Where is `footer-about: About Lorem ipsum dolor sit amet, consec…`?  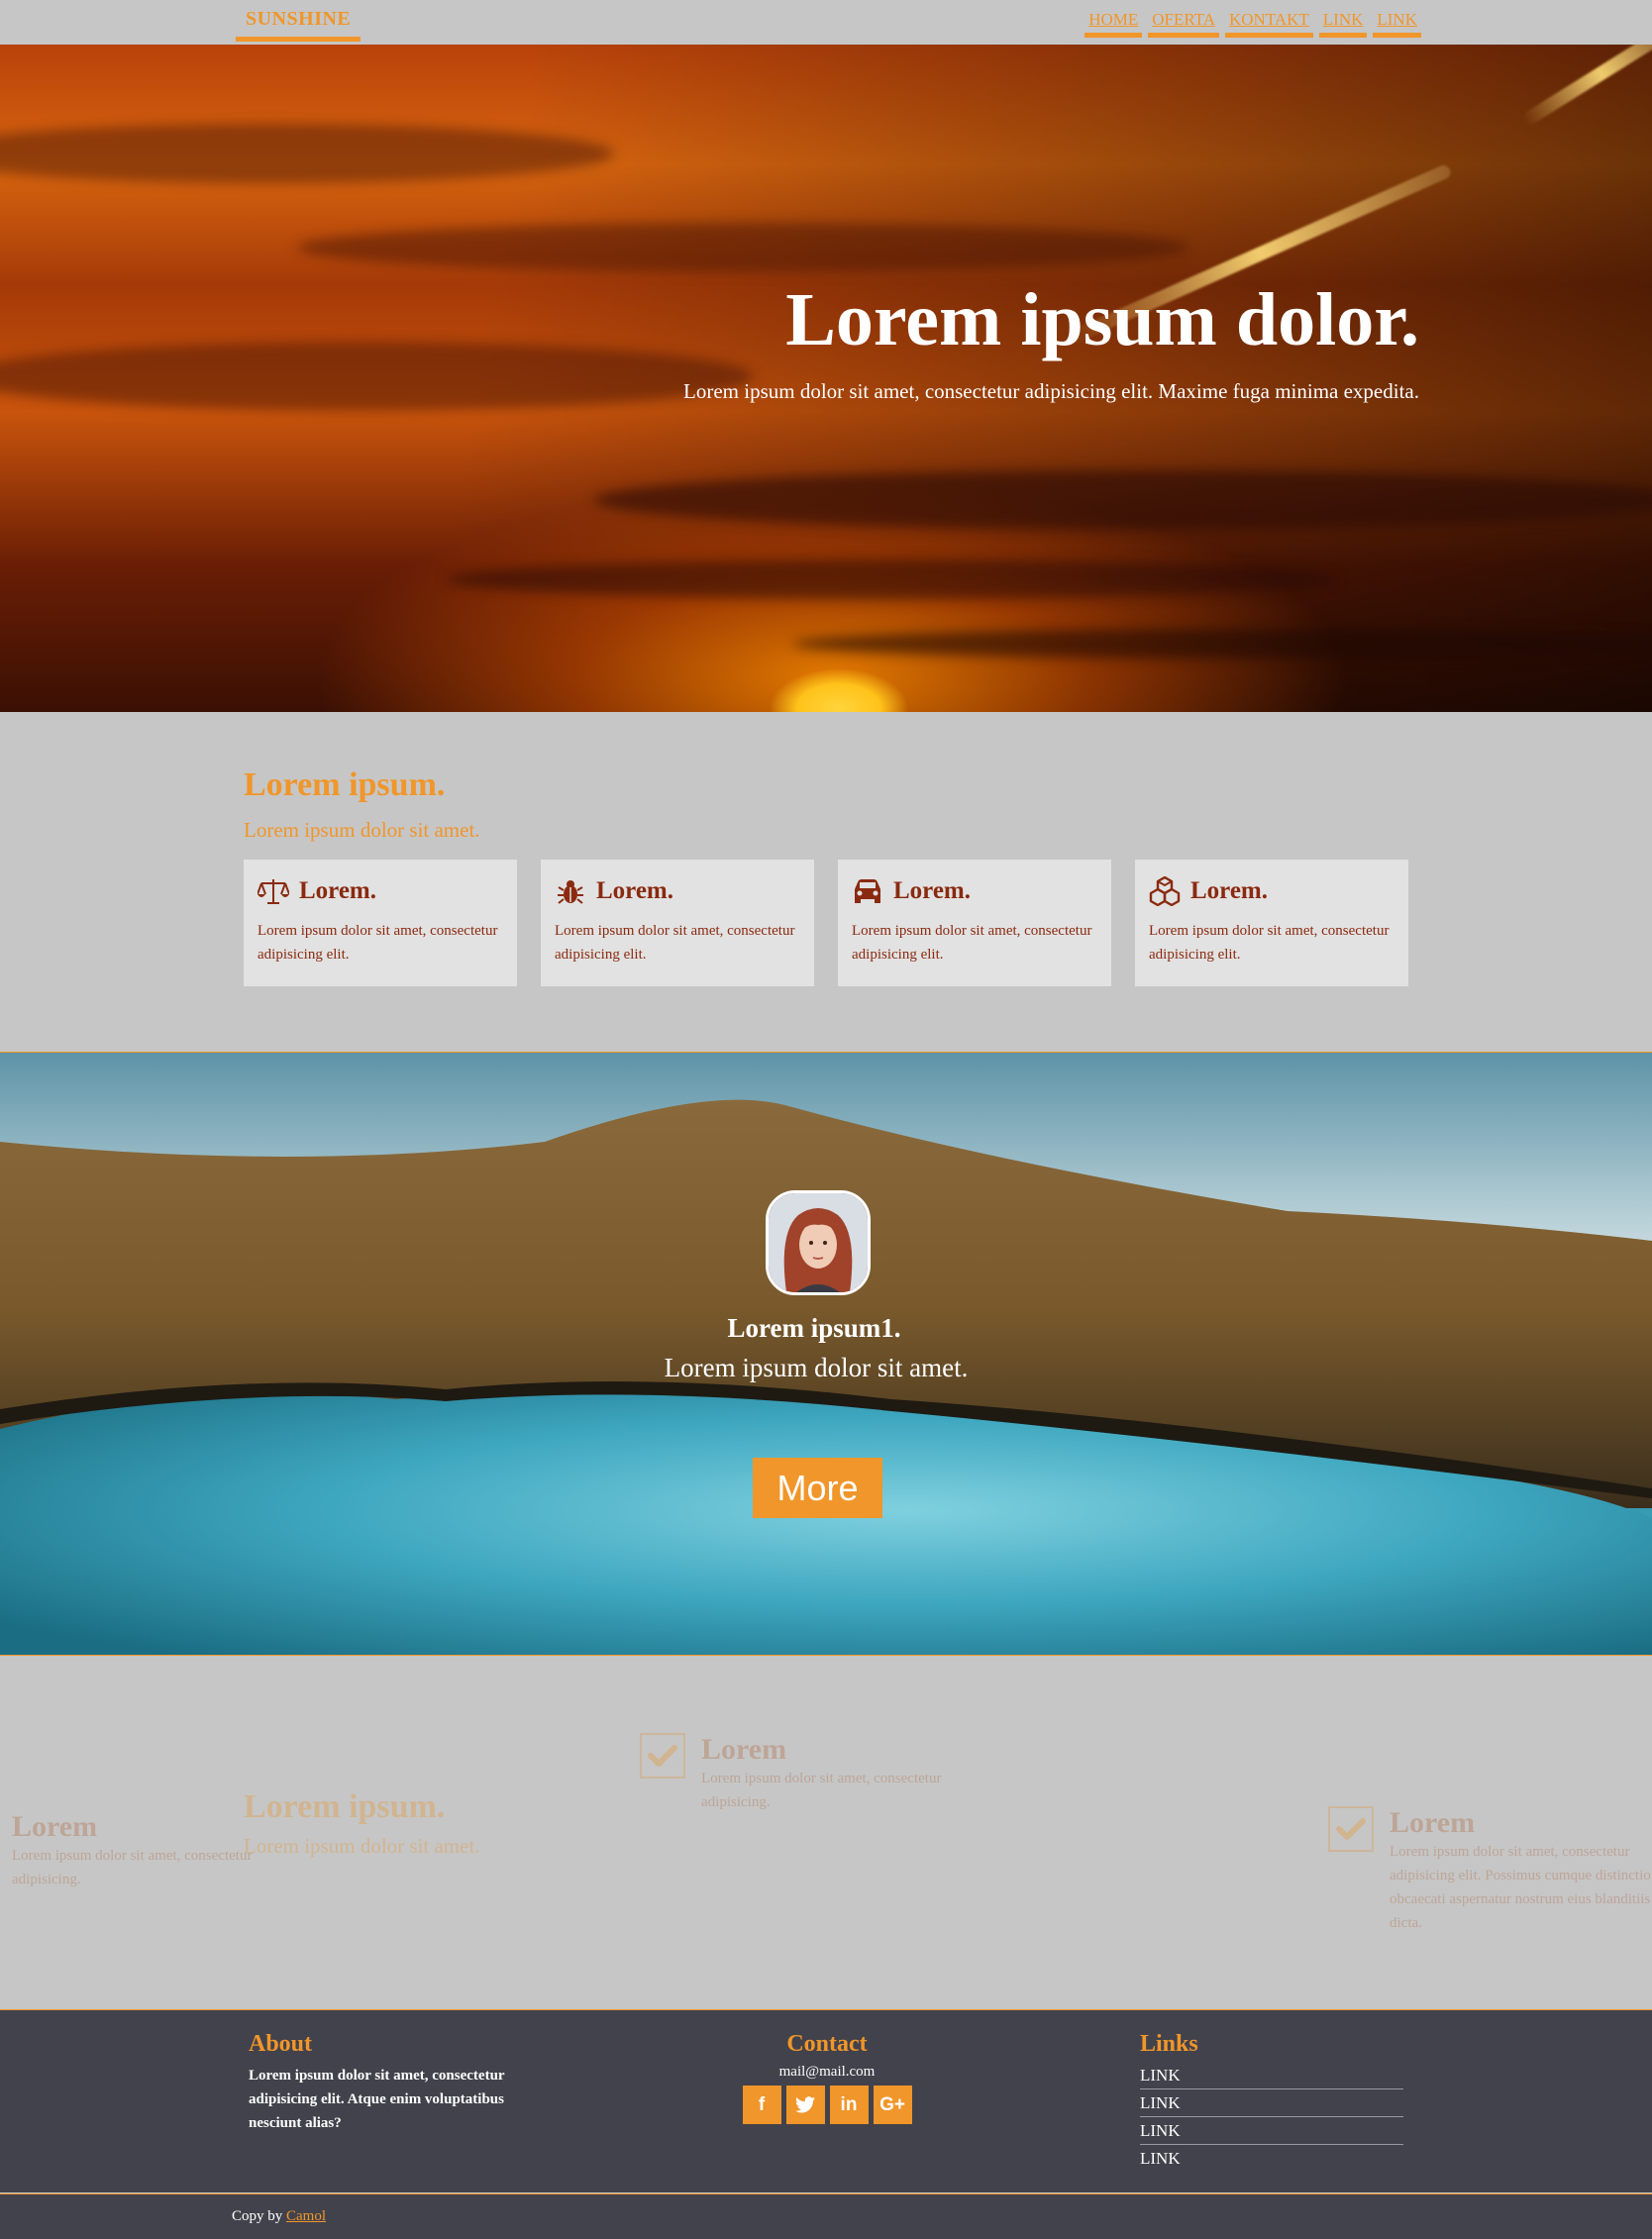
footer-about: About Lorem ipsum dolor sit amet, consec… is located at coordinates (387, 2083).